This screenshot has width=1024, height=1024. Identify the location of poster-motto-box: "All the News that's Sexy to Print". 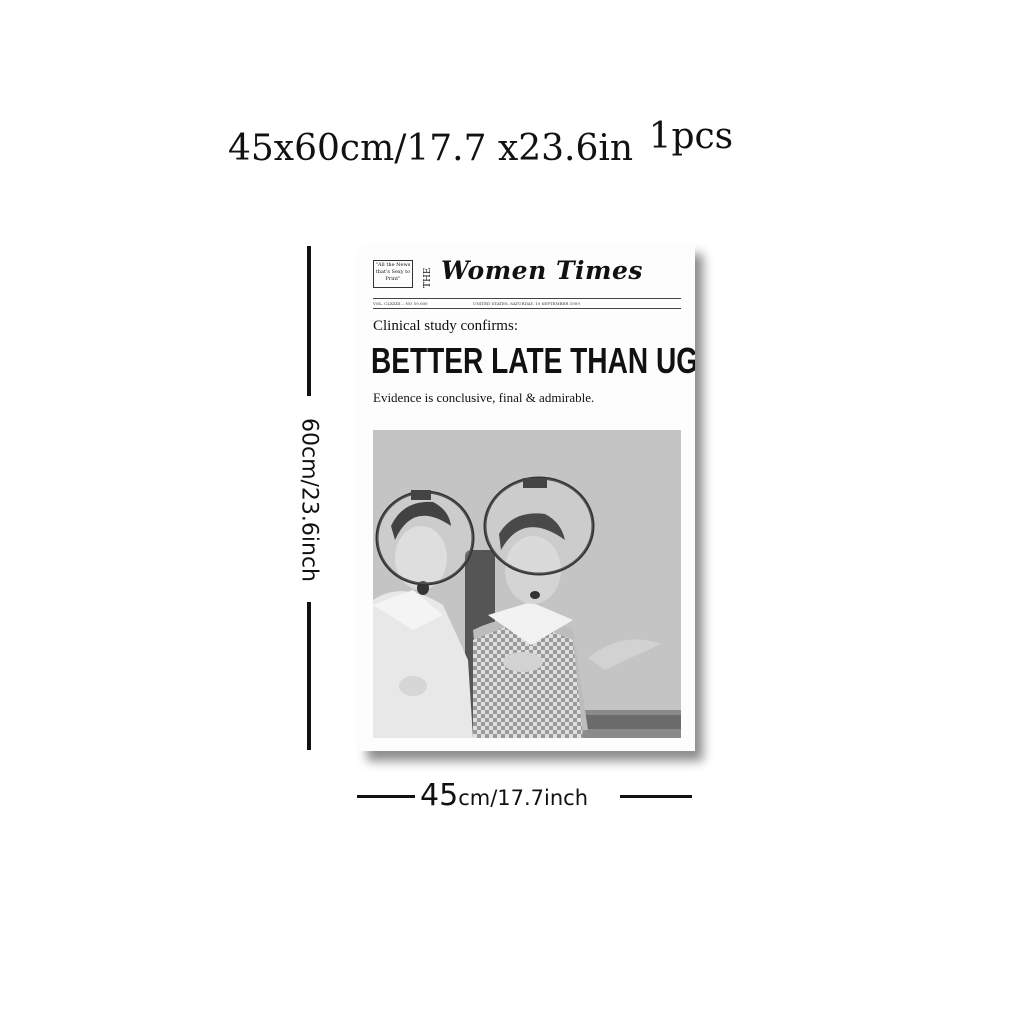
(393, 274).